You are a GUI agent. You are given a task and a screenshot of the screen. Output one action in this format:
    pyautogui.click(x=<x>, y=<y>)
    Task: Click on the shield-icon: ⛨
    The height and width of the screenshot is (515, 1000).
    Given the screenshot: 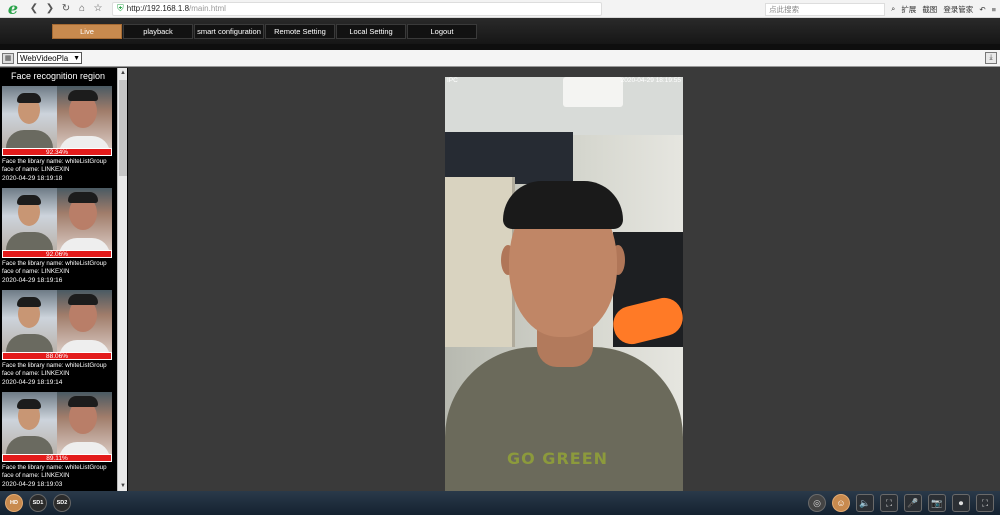 What is the action you would take?
    pyautogui.click(x=120, y=8)
    